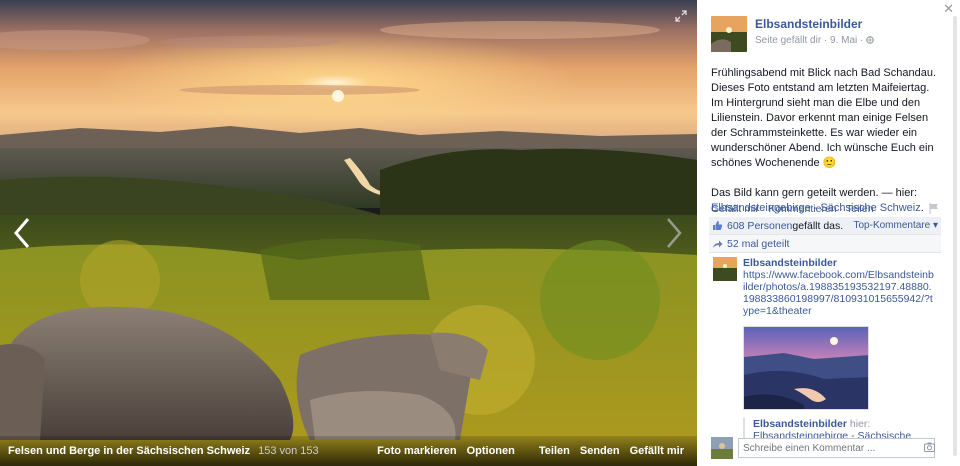 Image resolution: width=960 pixels, height=466 pixels. Describe the element at coordinates (681, 16) in the screenshot. I see `expand-icon` at that location.